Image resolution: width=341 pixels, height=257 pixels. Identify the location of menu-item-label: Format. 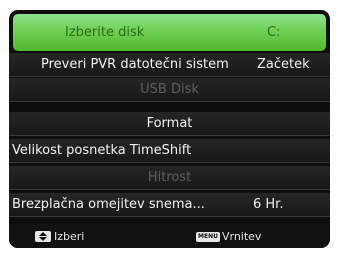
(169, 123).